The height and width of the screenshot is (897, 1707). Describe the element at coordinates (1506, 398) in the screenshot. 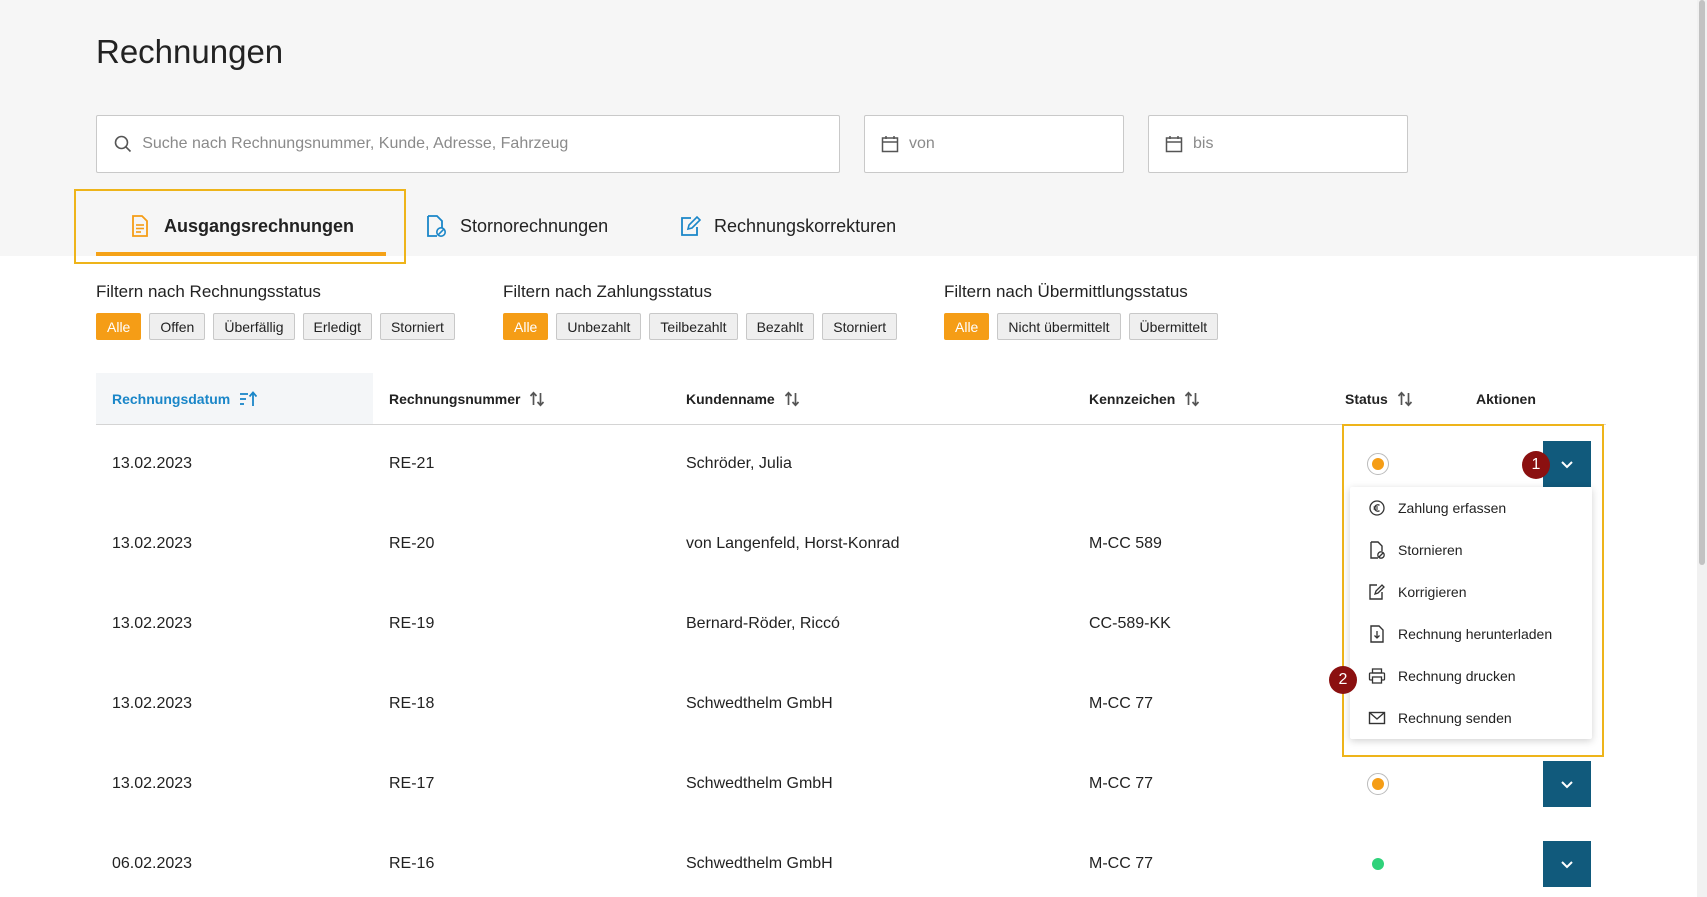

I see `column-header-aktionen: Aktionen` at that location.